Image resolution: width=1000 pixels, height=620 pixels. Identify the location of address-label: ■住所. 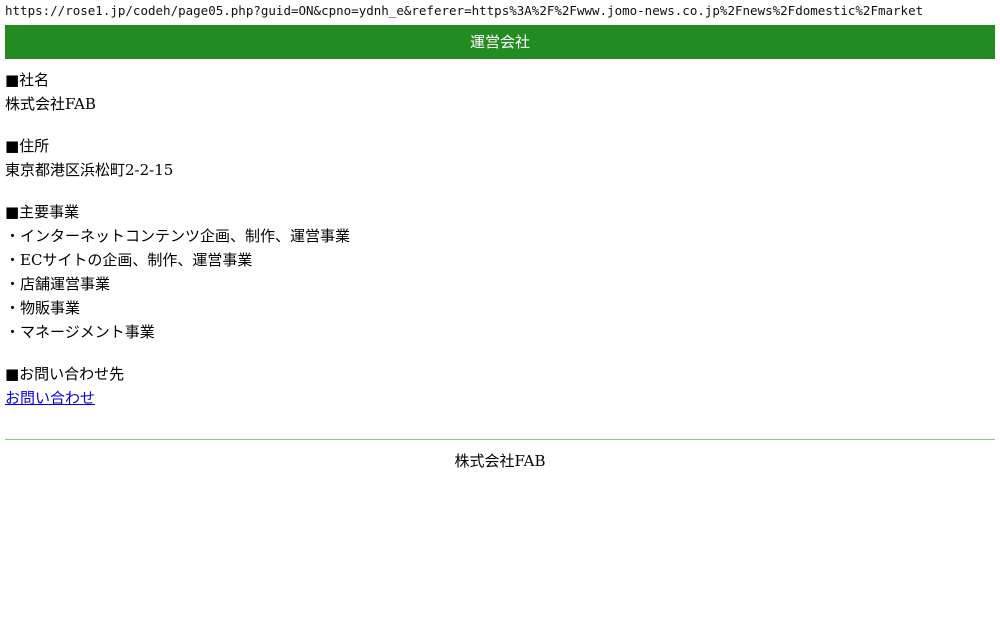
(27, 146).